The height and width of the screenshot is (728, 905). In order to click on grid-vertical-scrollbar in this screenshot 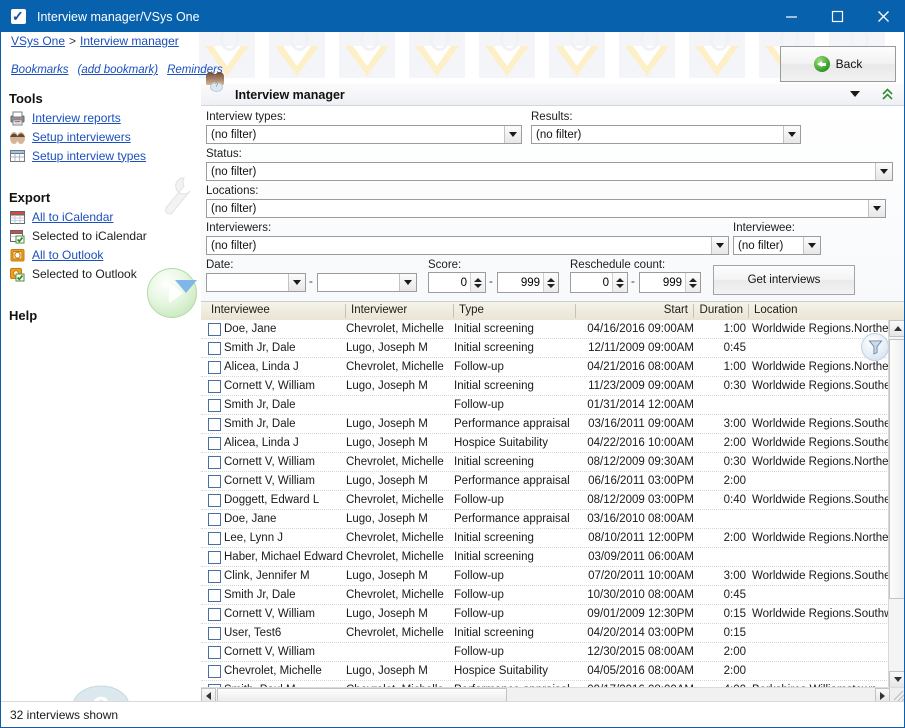, I will do `click(896, 504)`.